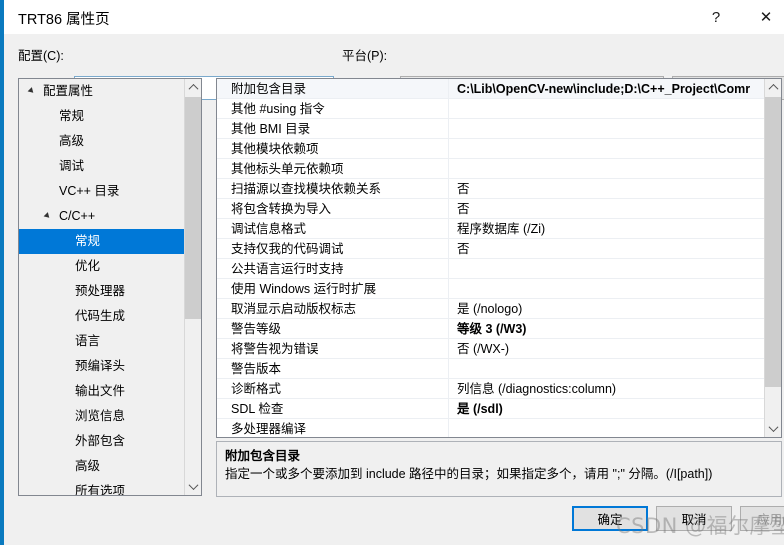 This screenshot has height=545, width=784. Describe the element at coordinates (333, 428) in the screenshot. I see `property-name: 多处理器编译` at that location.